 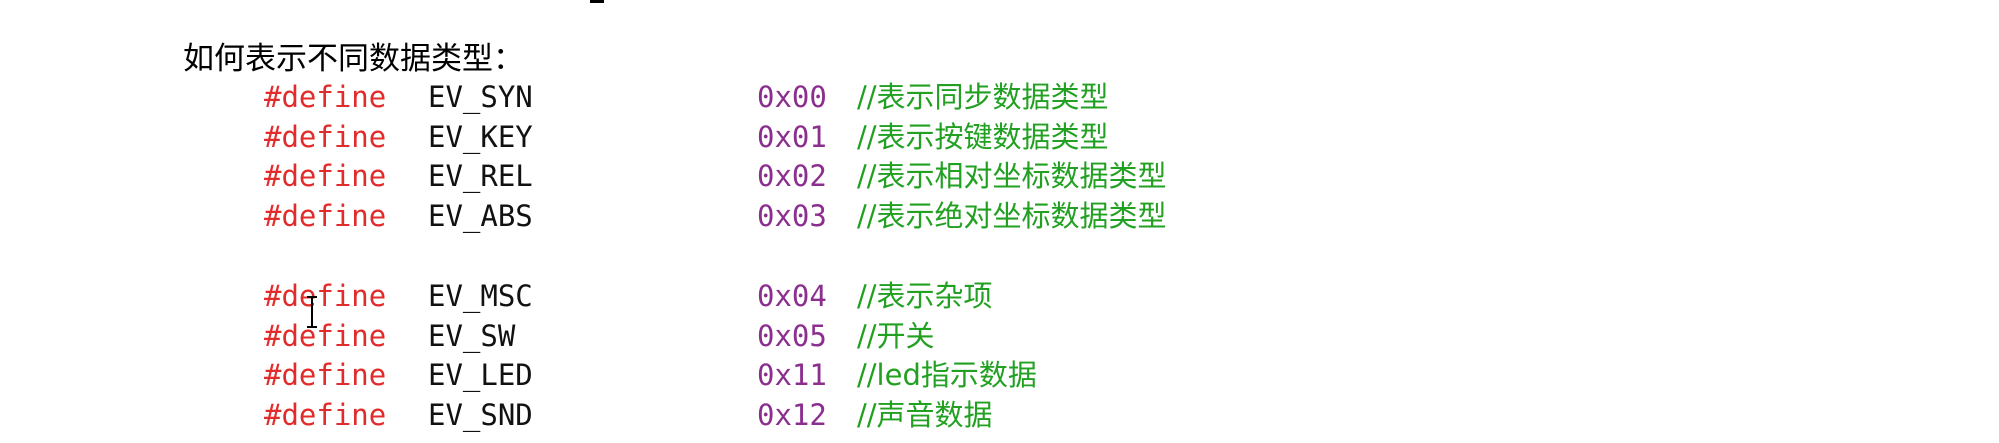 I want to click on code-line-ev-msc: #define EV_MSC 0x04 //表示杂项, so click(x=715, y=297).